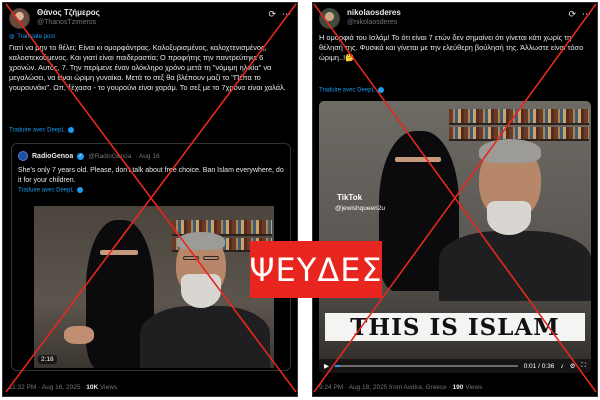 This screenshot has height=400, width=600. Describe the element at coordinates (66, 22) in the screenshot. I see `author-handle: @ThanosTzimeros` at that location.